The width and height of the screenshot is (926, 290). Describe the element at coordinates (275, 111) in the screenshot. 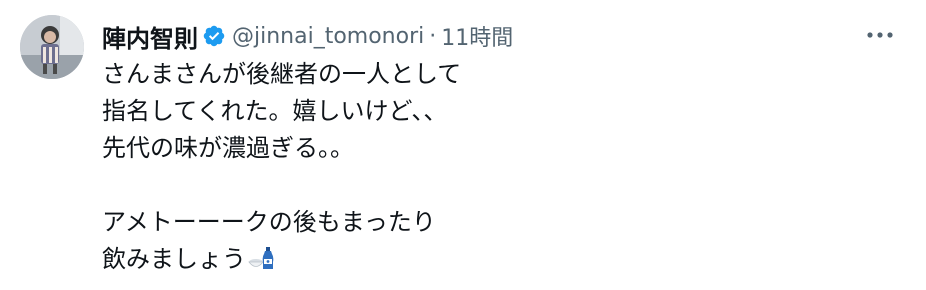

I see `tweet-text-line: 指名してくれた。嬉しいけど、、` at that location.